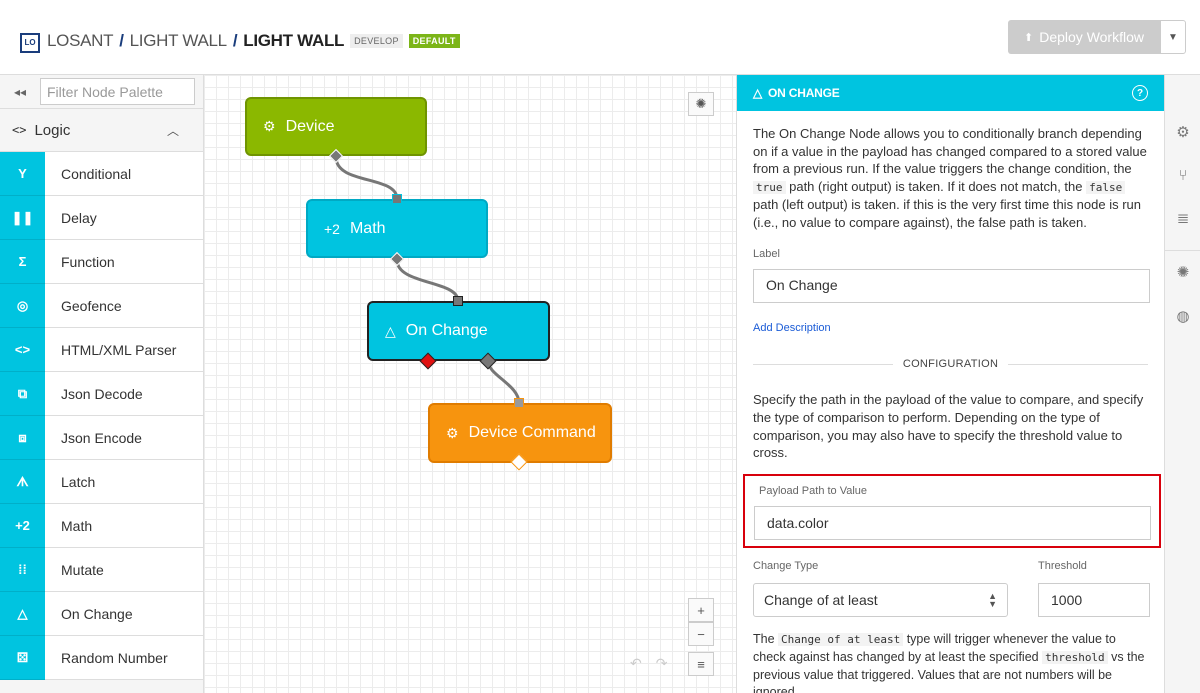 This screenshot has width=1200, height=693. Describe the element at coordinates (950, 93) in the screenshot. I see `panel-header: △ ON CHANGE ?` at that location.